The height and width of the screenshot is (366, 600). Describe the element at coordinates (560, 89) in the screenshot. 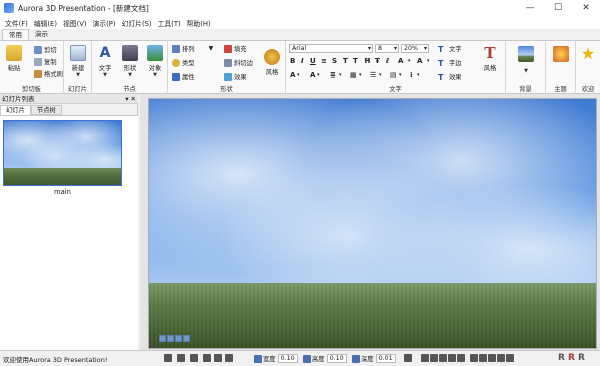

I see `group-label-theme: 主题` at that location.